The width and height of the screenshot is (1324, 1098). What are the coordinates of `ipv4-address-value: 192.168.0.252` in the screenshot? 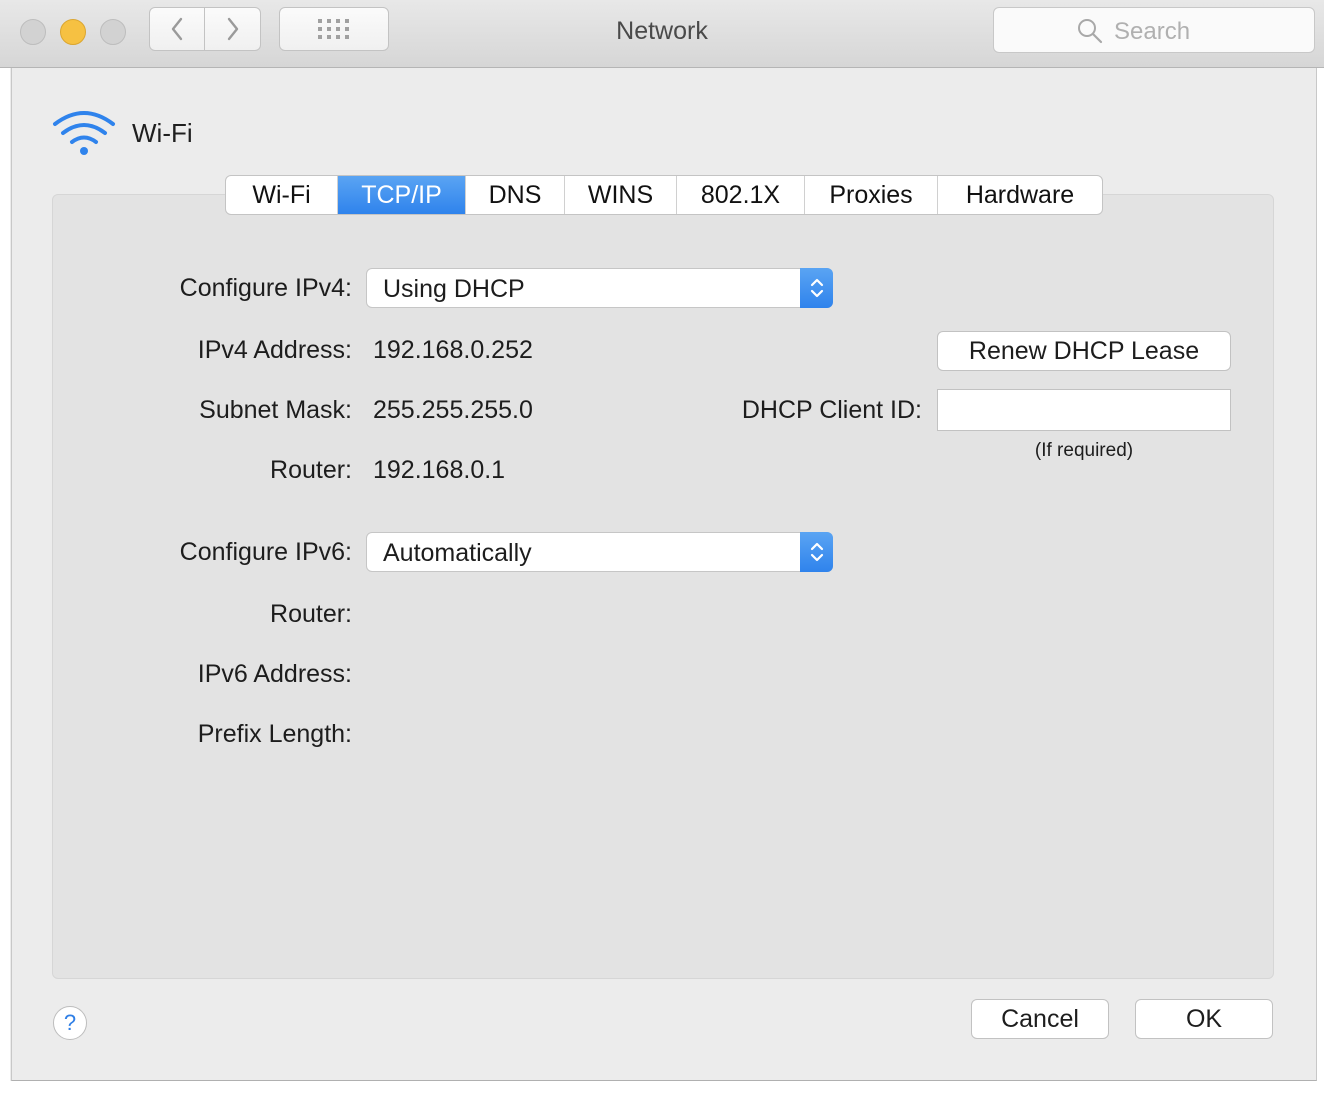 It's located at (453, 350).